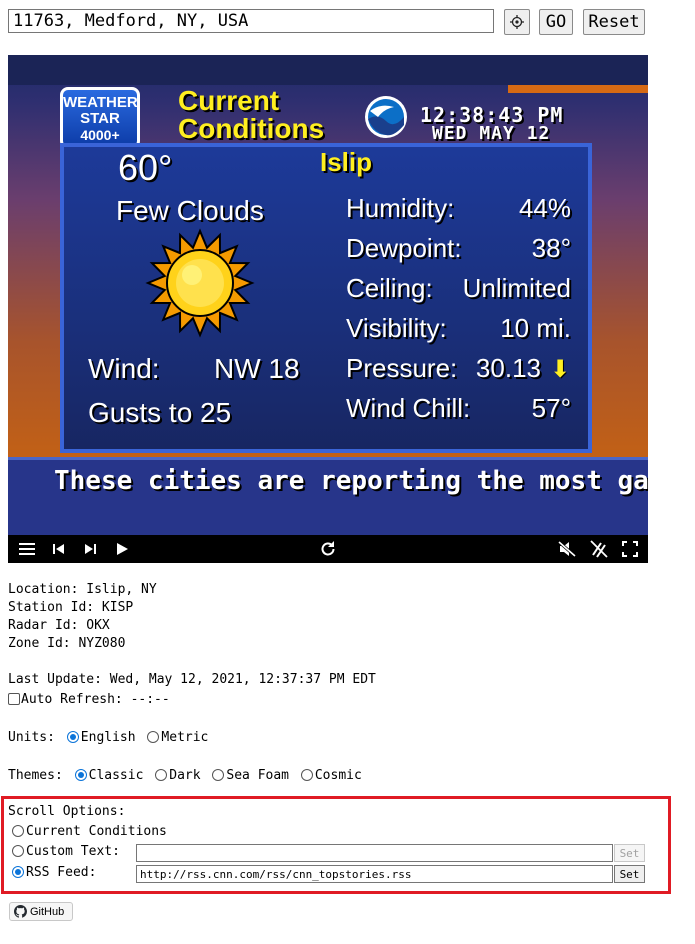  Describe the element at coordinates (190, 210) in the screenshot. I see `condition-text: Few Clouds` at that location.